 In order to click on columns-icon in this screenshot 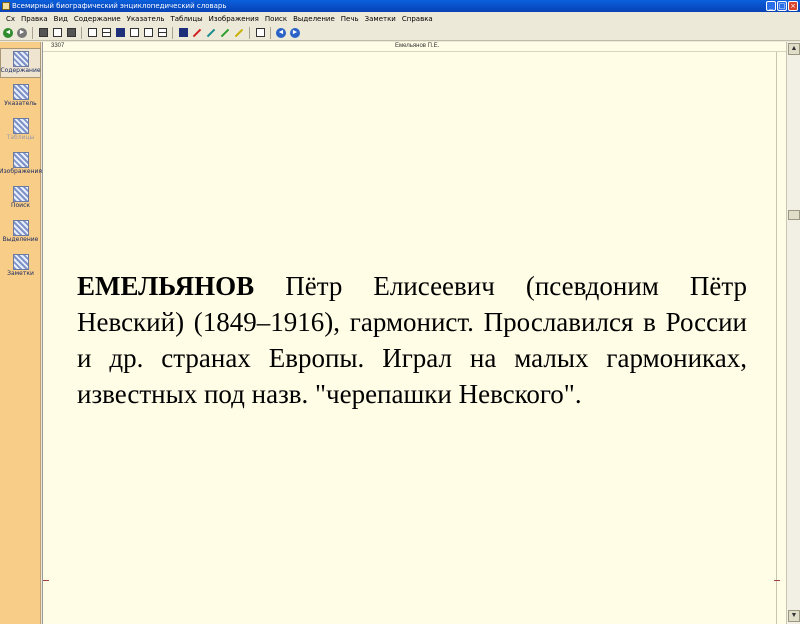, I will do `click(162, 32)`.